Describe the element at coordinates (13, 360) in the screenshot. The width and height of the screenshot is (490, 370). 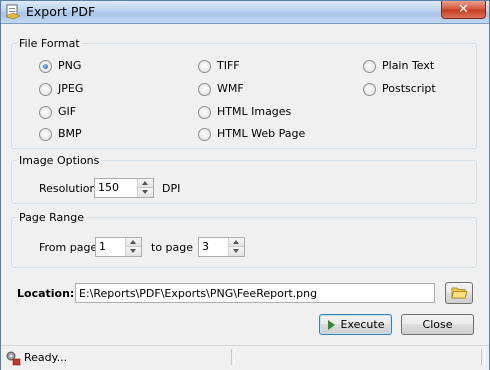
I see `status-gear-icon` at that location.